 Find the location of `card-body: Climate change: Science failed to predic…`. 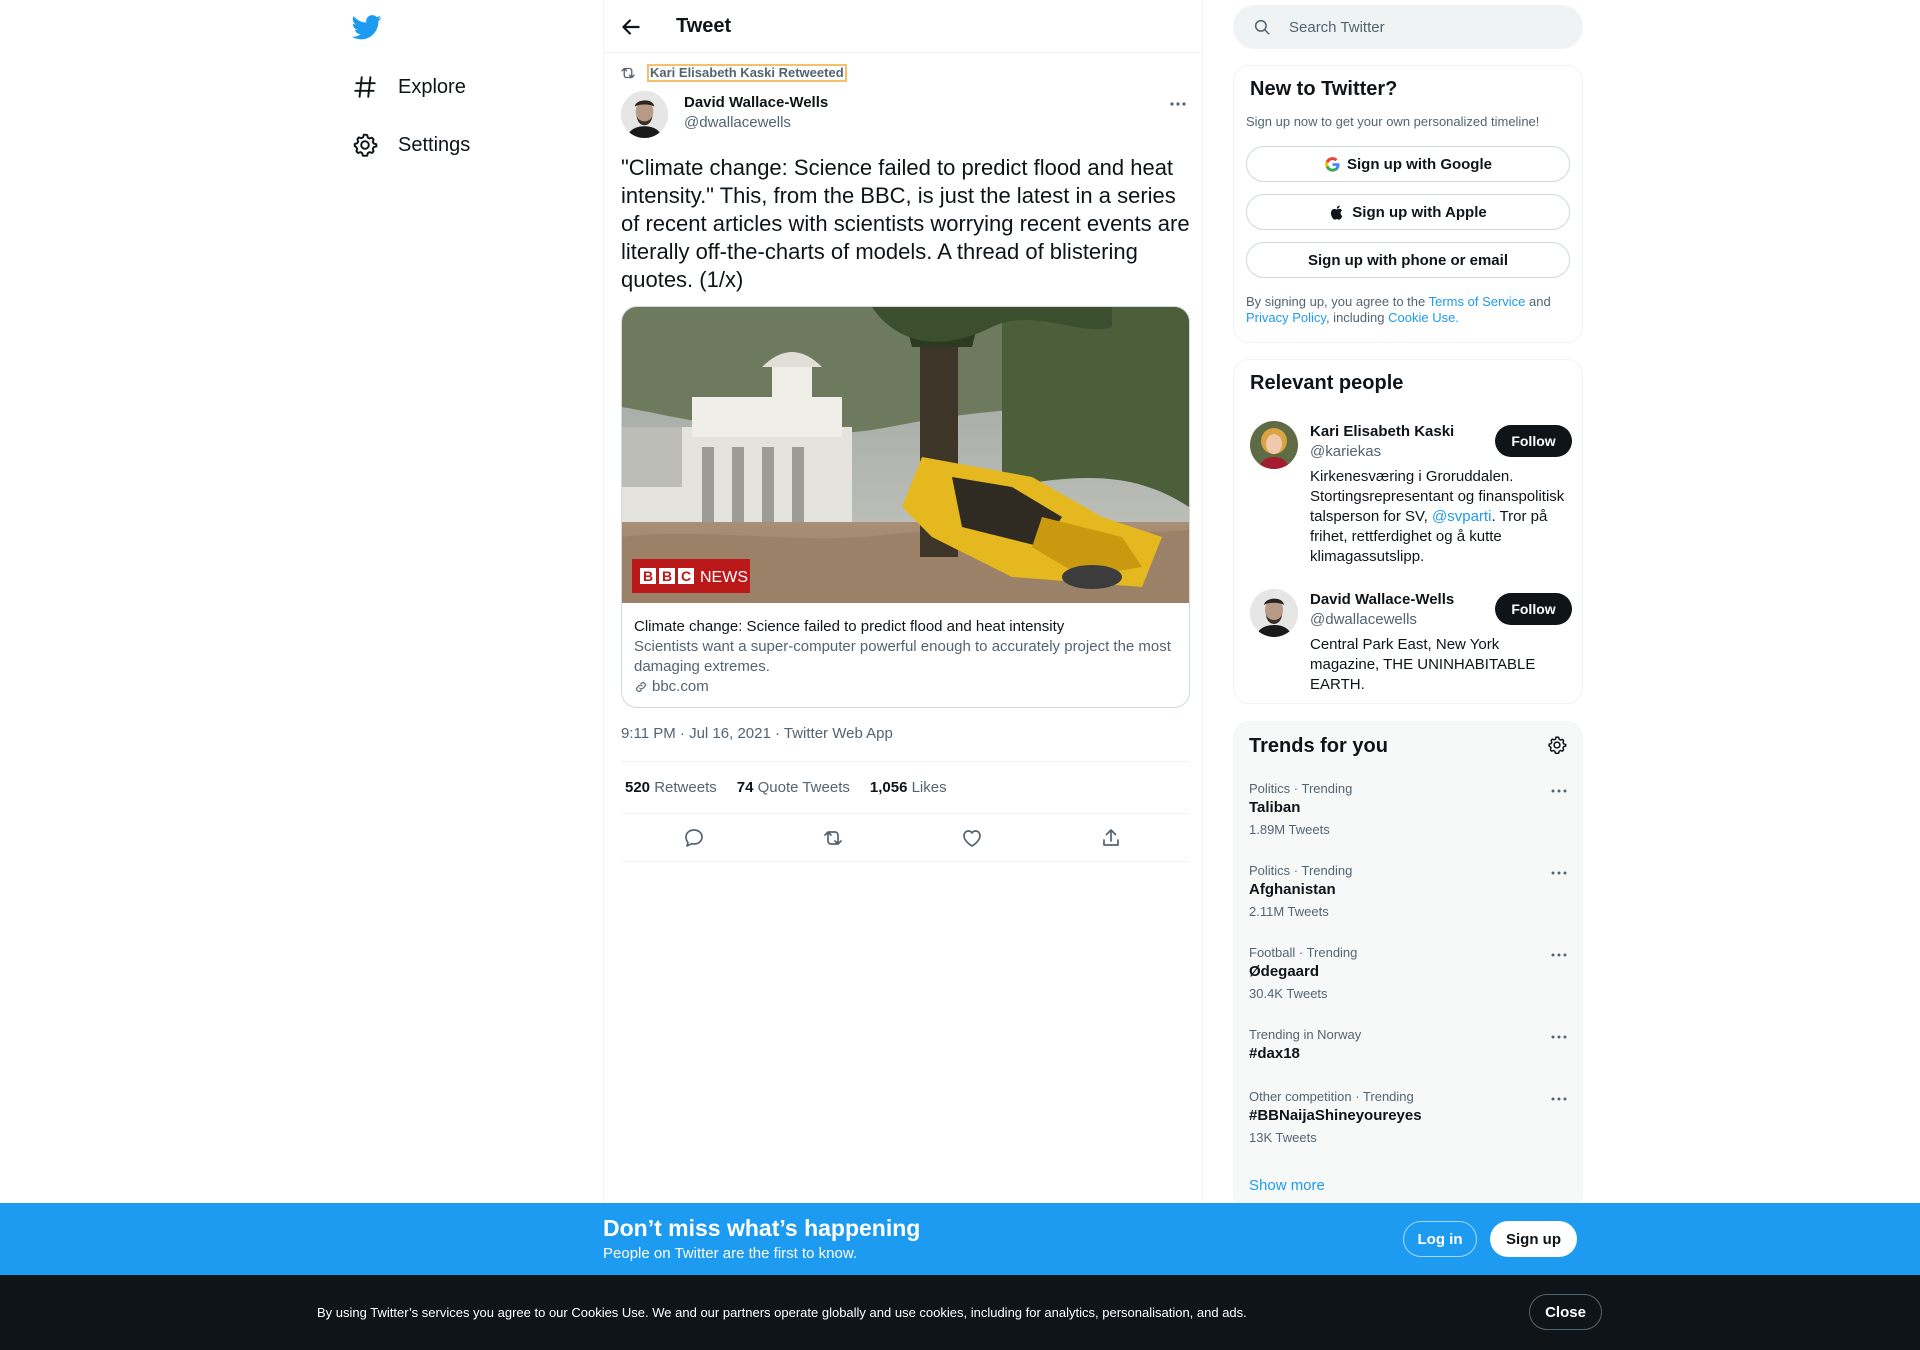

card-body: Climate change: Science failed to predic… is located at coordinates (906, 657).